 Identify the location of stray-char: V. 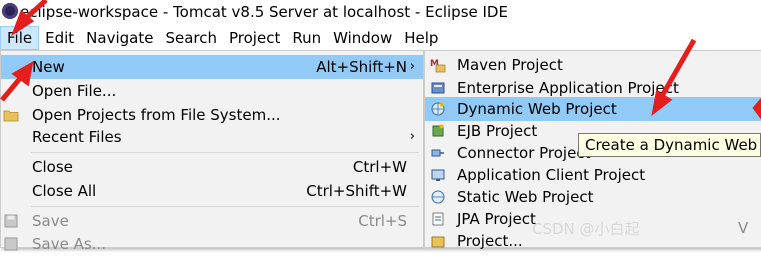
(743, 228).